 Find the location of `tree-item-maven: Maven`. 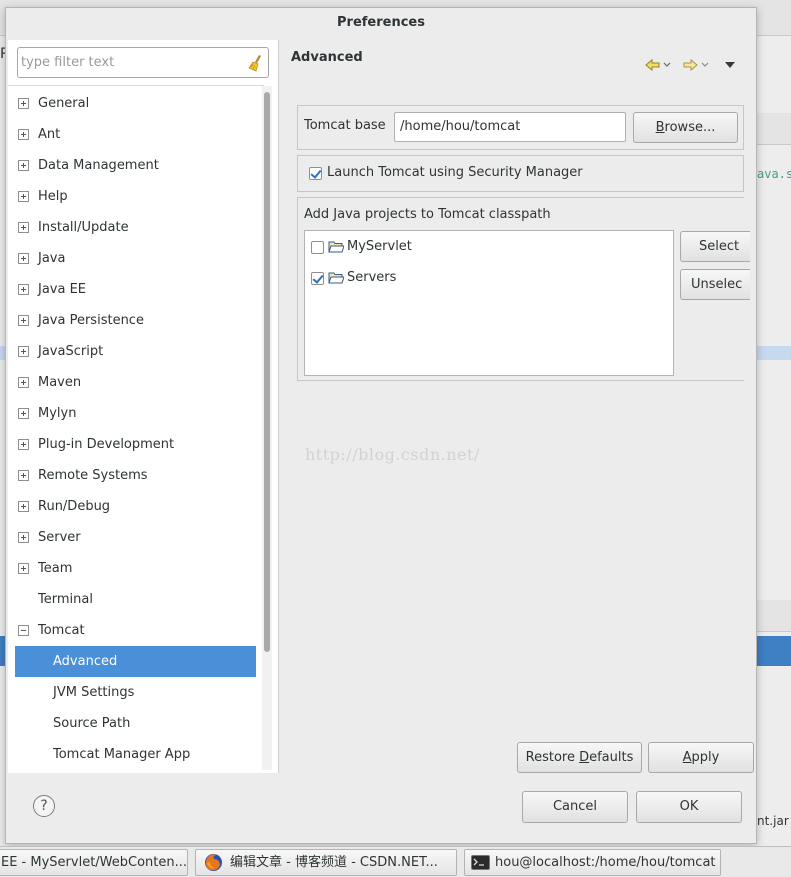

tree-item-maven: Maven is located at coordinates (136, 382).